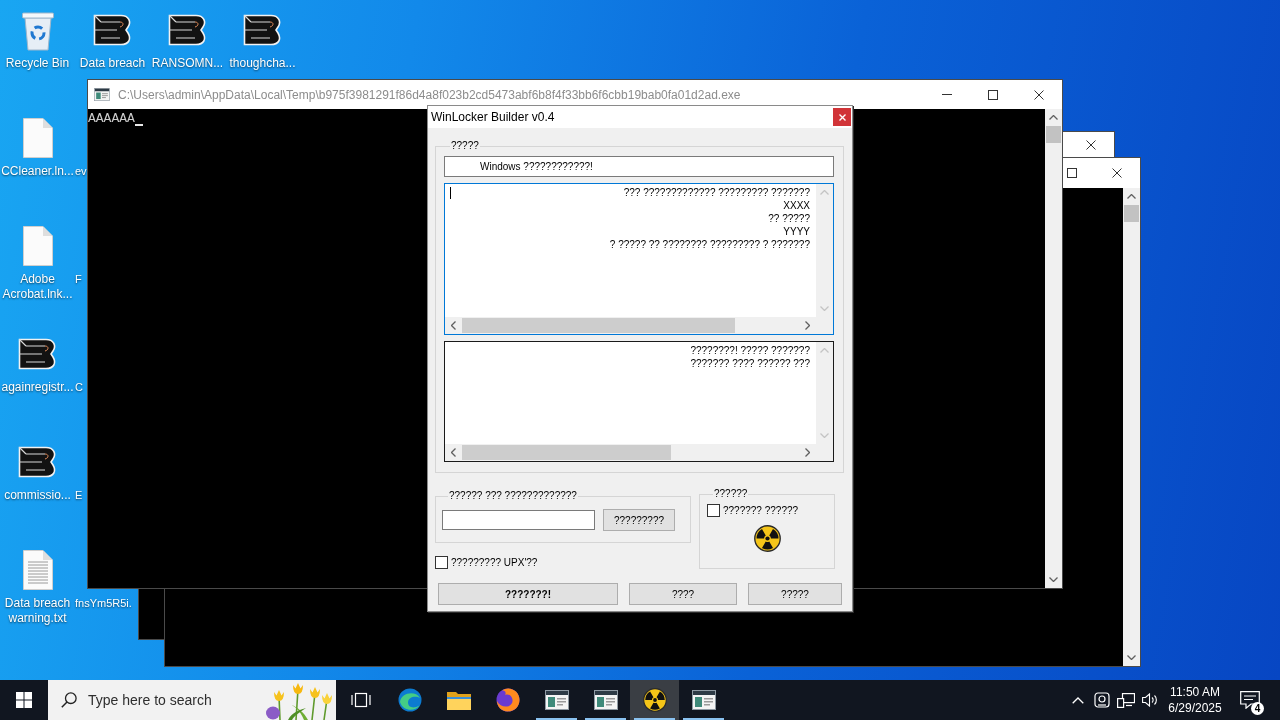  What do you see at coordinates (683, 594) in the screenshot?
I see `dialog-button: ????` at bounding box center [683, 594].